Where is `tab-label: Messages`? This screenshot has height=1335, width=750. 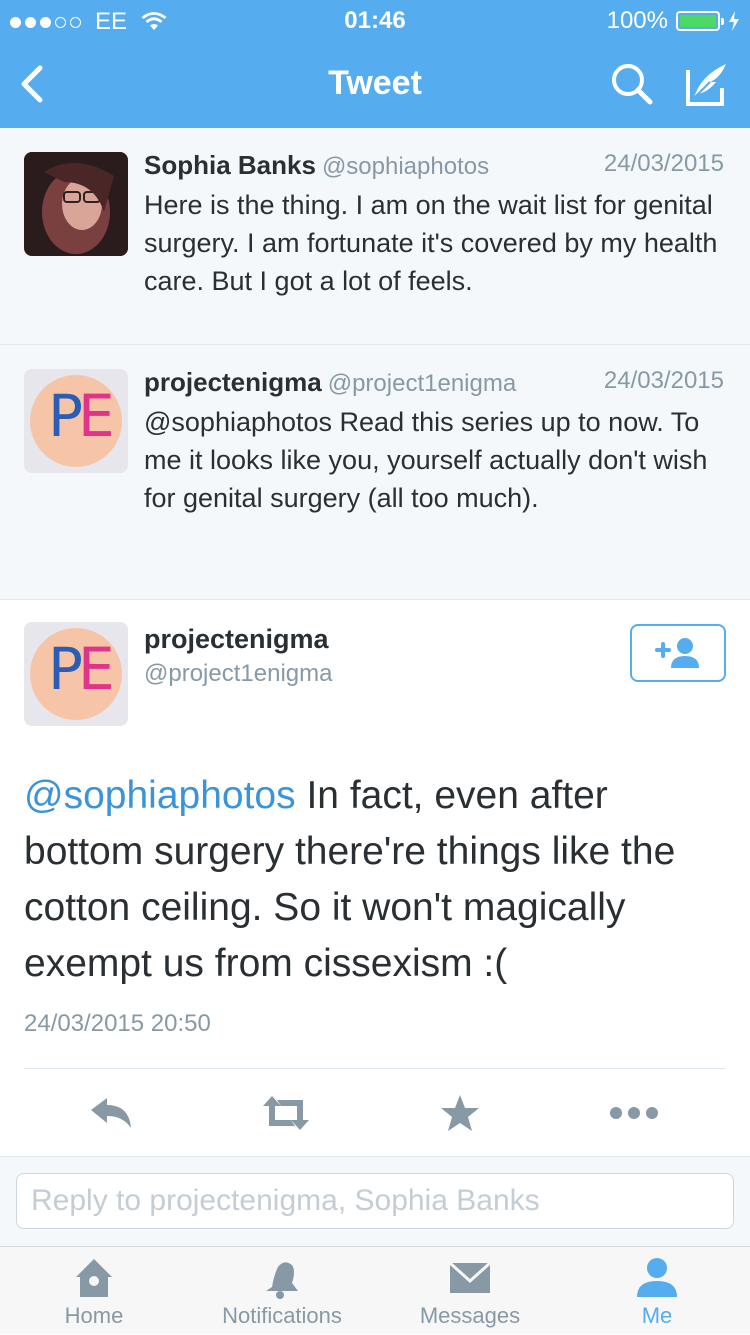 tab-label: Messages is located at coordinates (470, 1315).